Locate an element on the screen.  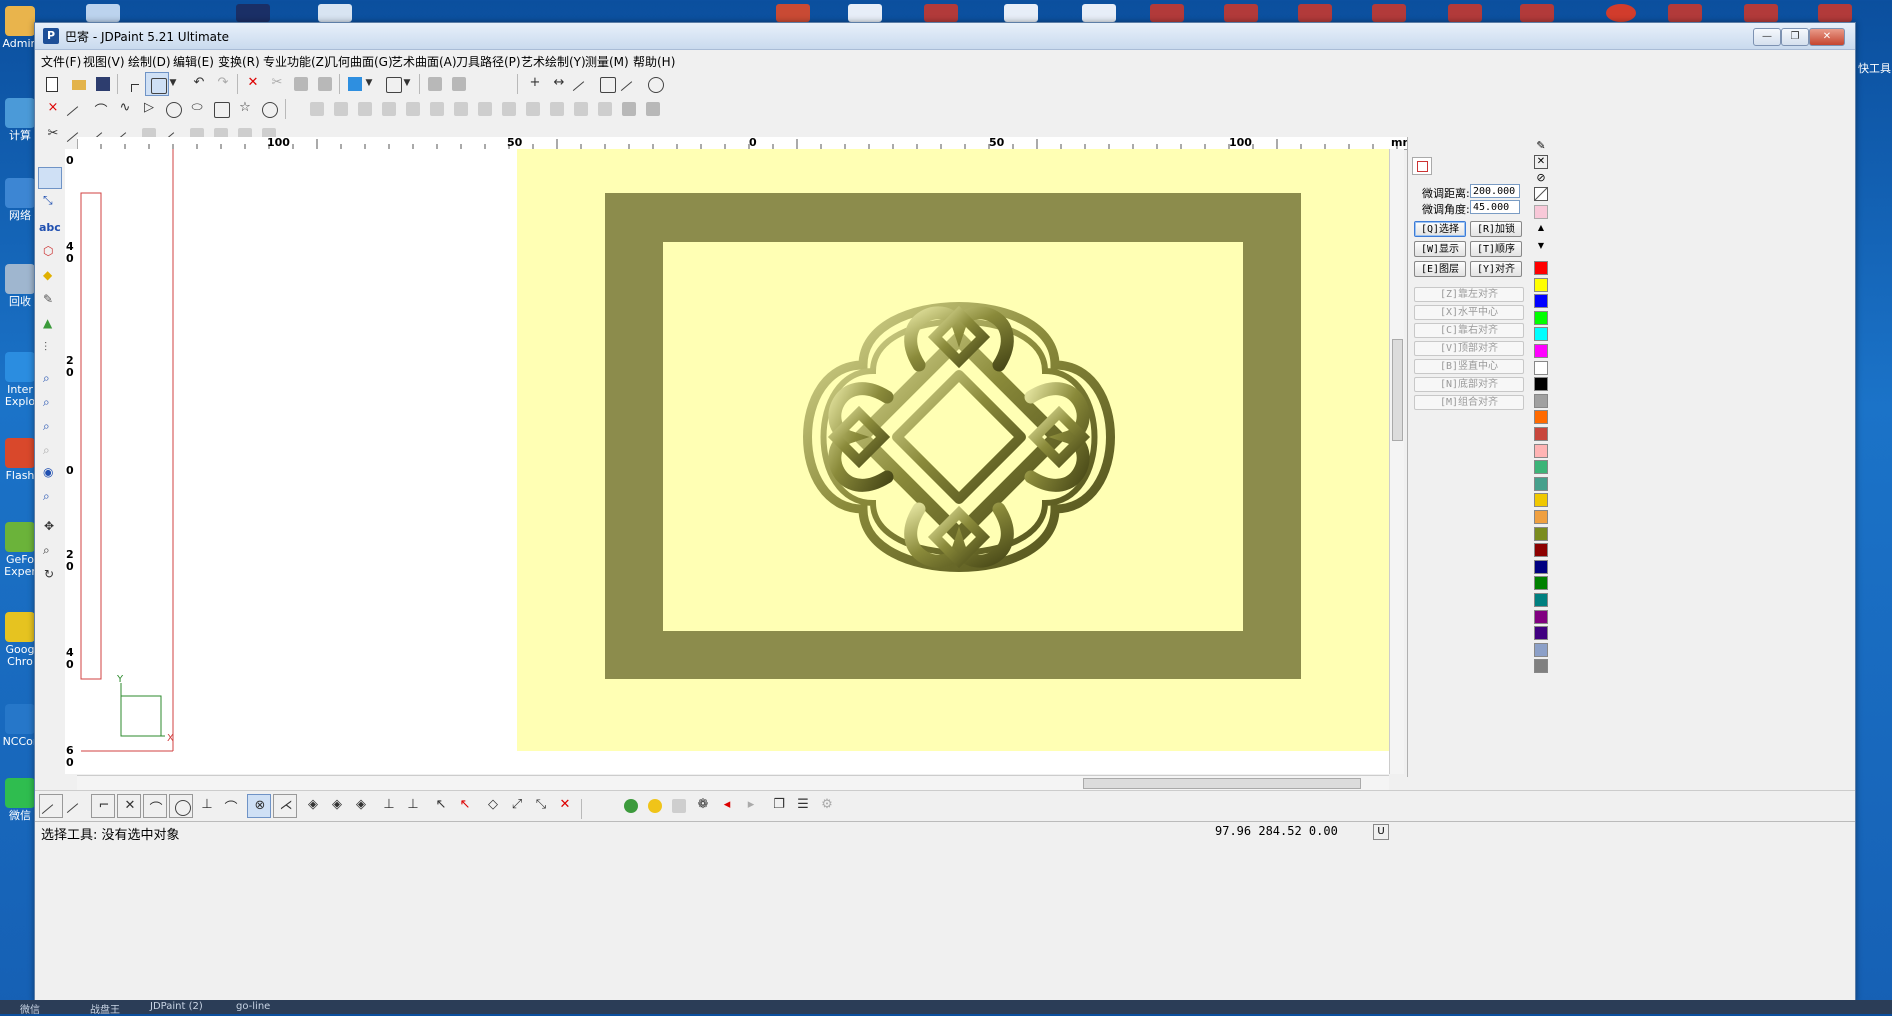
desktop-icon: GeFo Exper is located at coordinates (20, 550).